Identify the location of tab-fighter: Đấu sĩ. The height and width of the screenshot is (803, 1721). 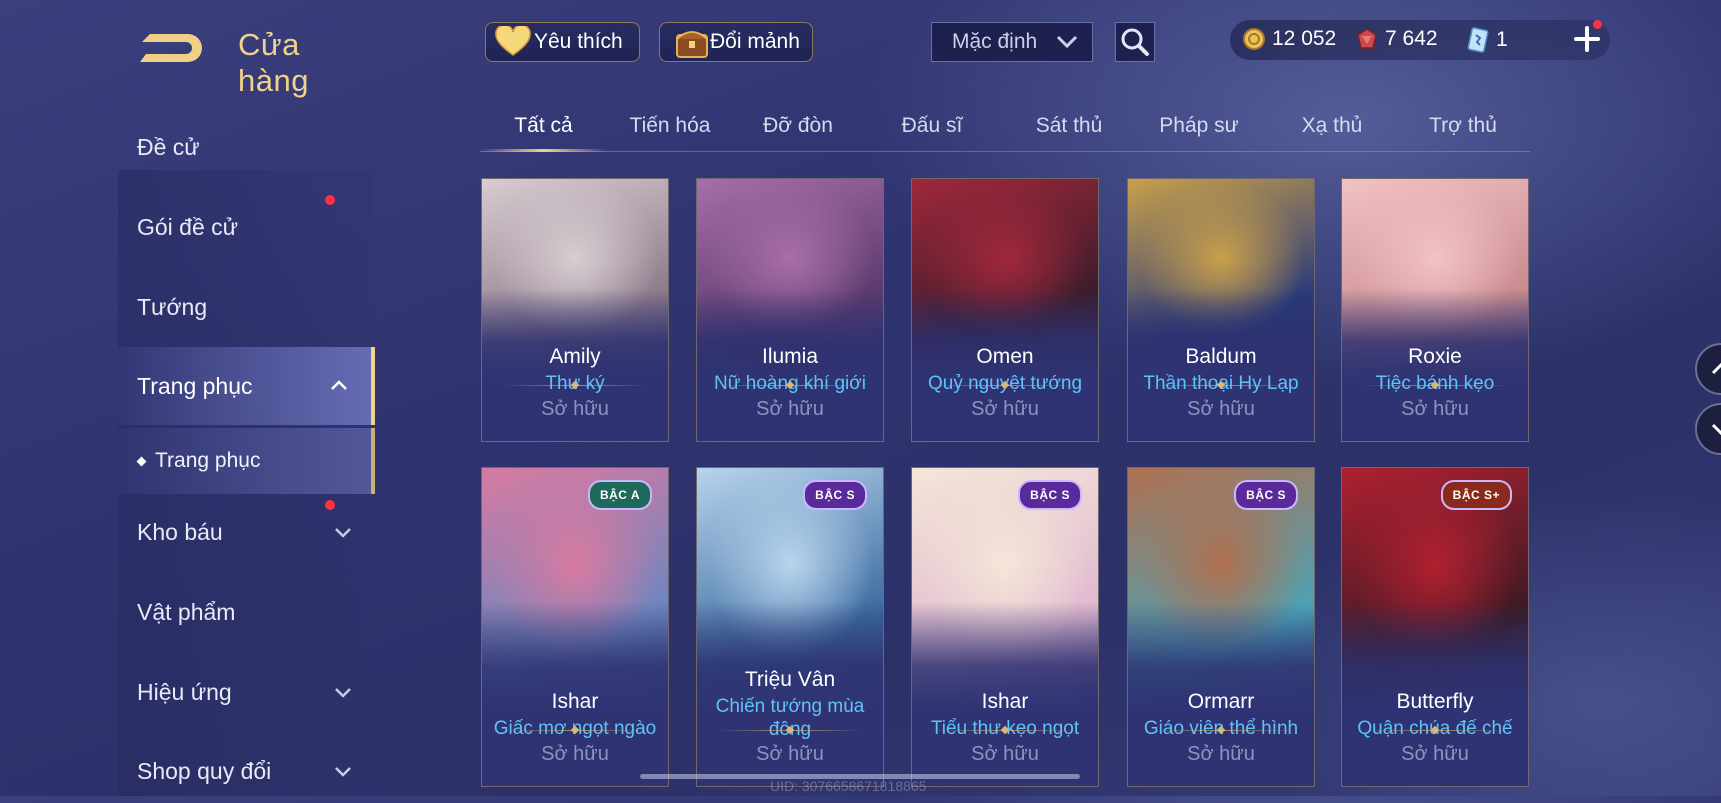
(932, 128).